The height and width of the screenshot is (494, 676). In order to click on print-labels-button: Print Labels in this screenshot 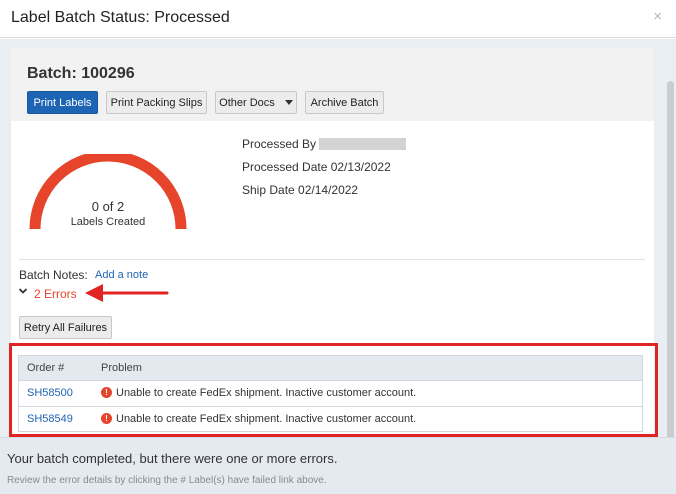, I will do `click(62, 102)`.